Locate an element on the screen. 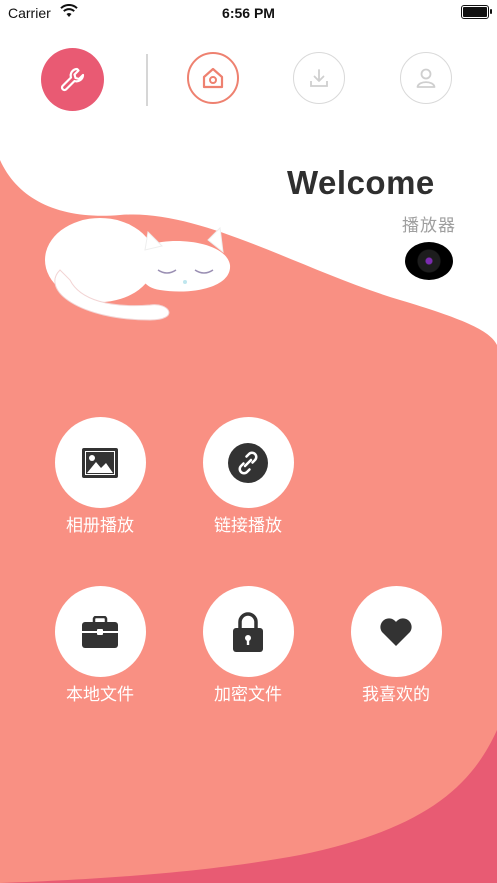  user-icon is located at coordinates (426, 78).